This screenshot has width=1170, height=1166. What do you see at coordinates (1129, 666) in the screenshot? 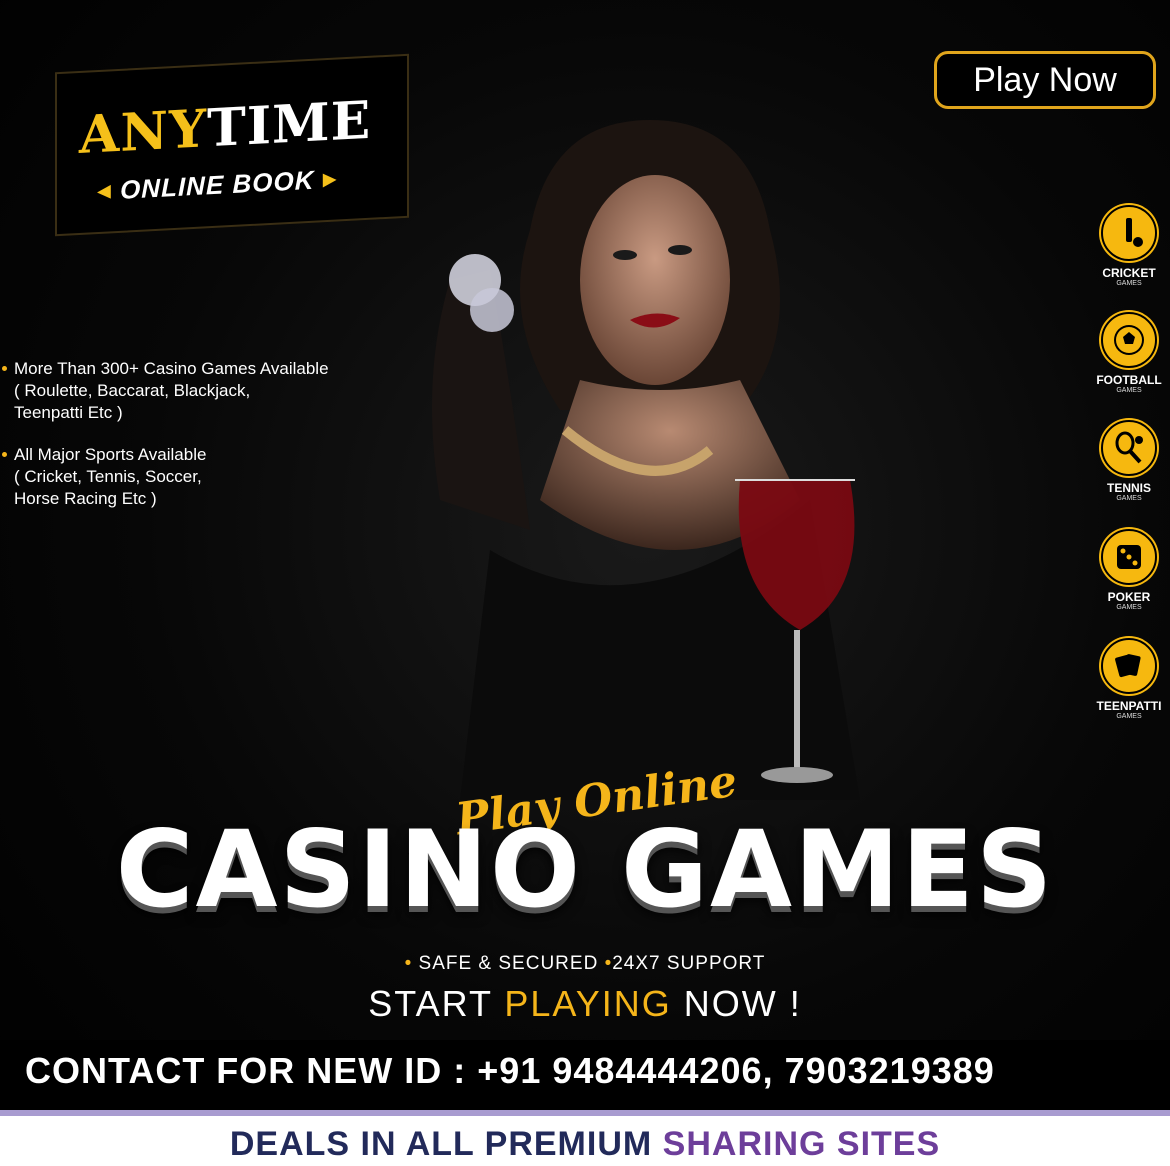
I see `cards-icon` at bounding box center [1129, 666].